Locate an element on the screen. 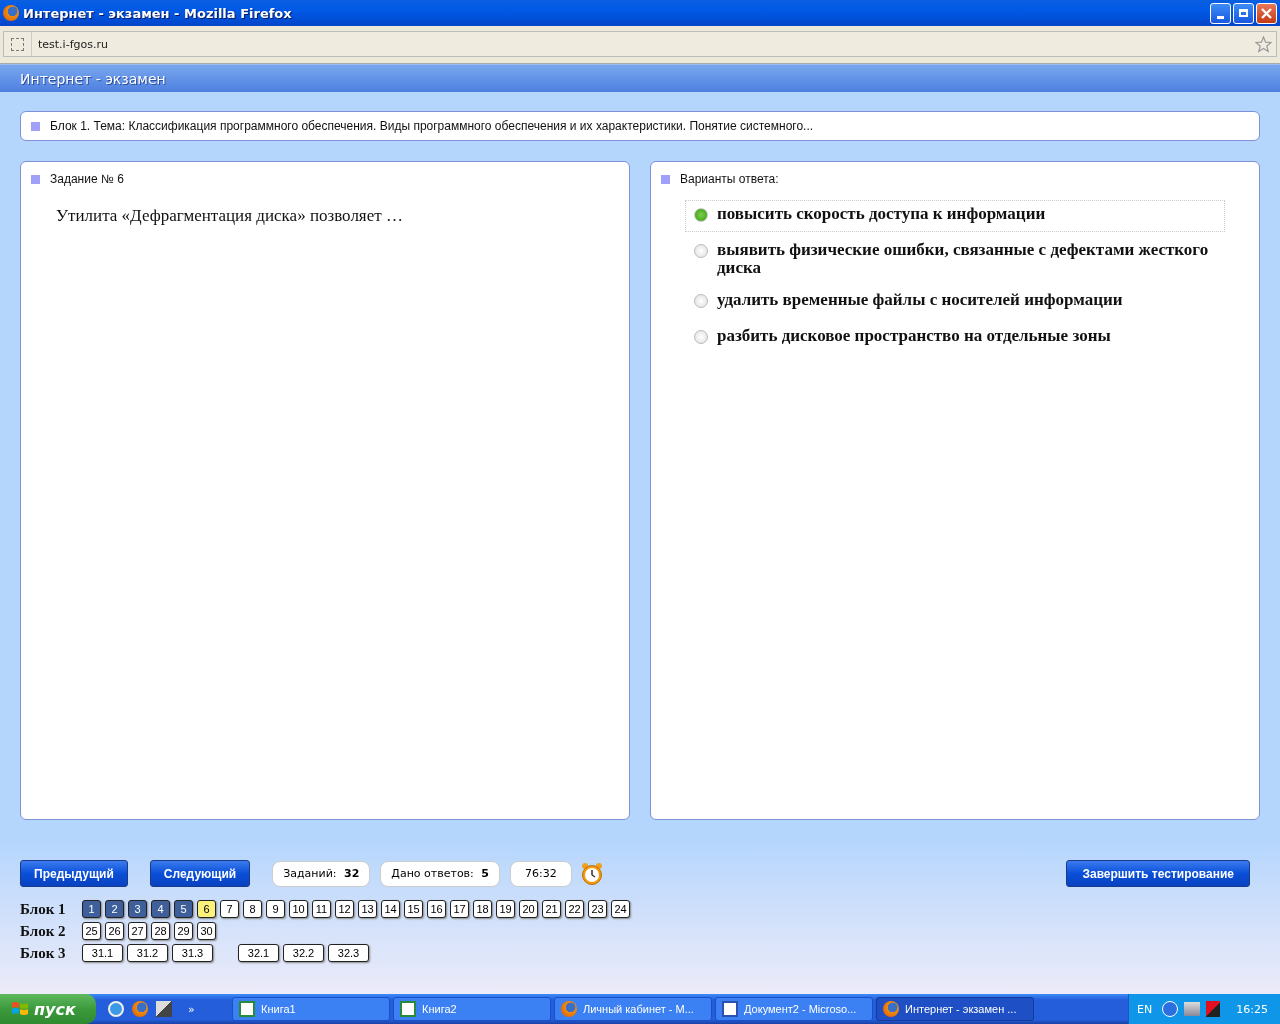 The width and height of the screenshot is (1280, 1024). question-number-button: 32.1 is located at coordinates (258, 953).